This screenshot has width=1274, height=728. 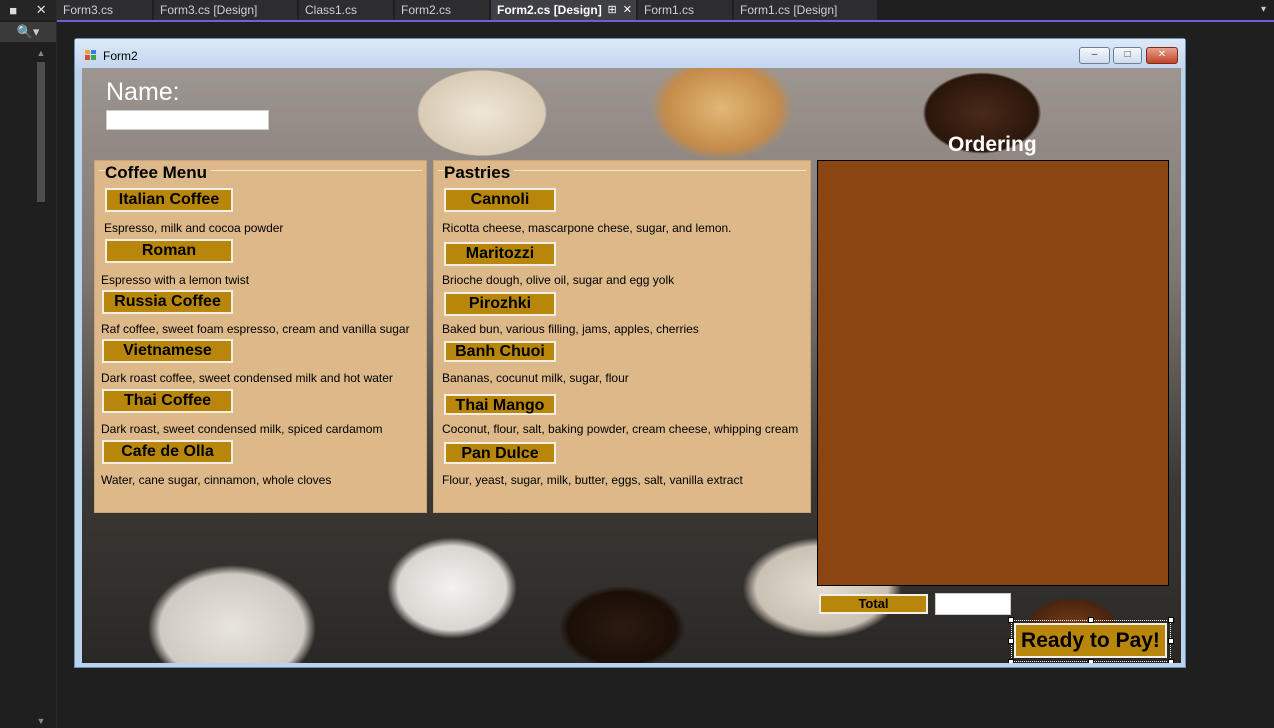 What do you see at coordinates (120, 56) in the screenshot?
I see `form-title: Form2` at bounding box center [120, 56].